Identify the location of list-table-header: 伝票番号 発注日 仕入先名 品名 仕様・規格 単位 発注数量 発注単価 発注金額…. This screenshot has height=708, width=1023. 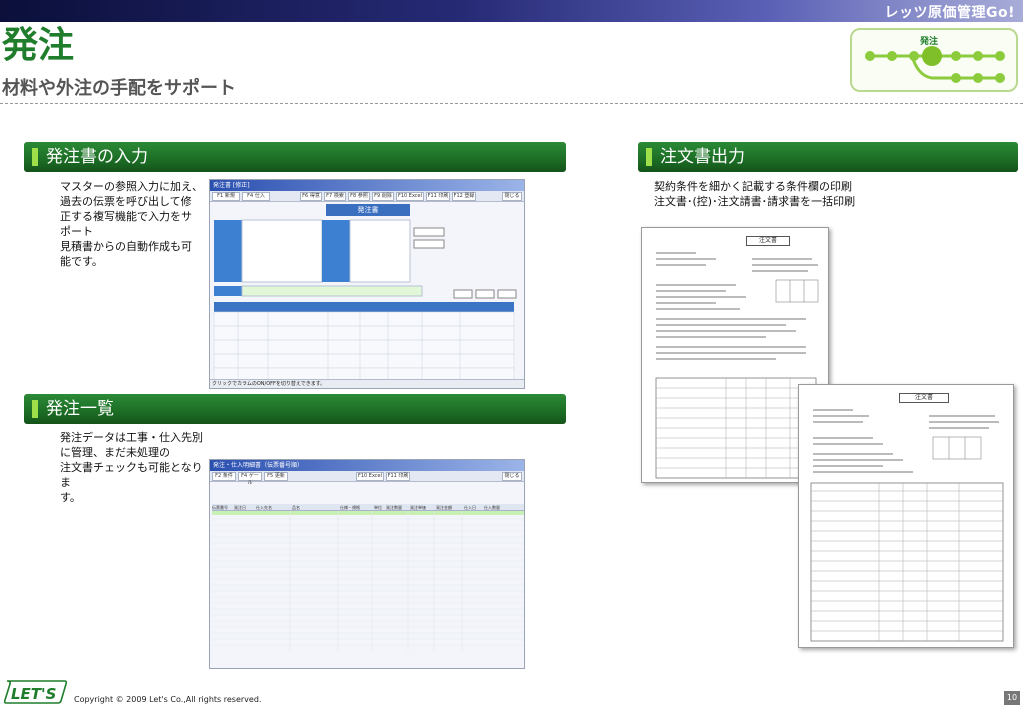
(368, 507).